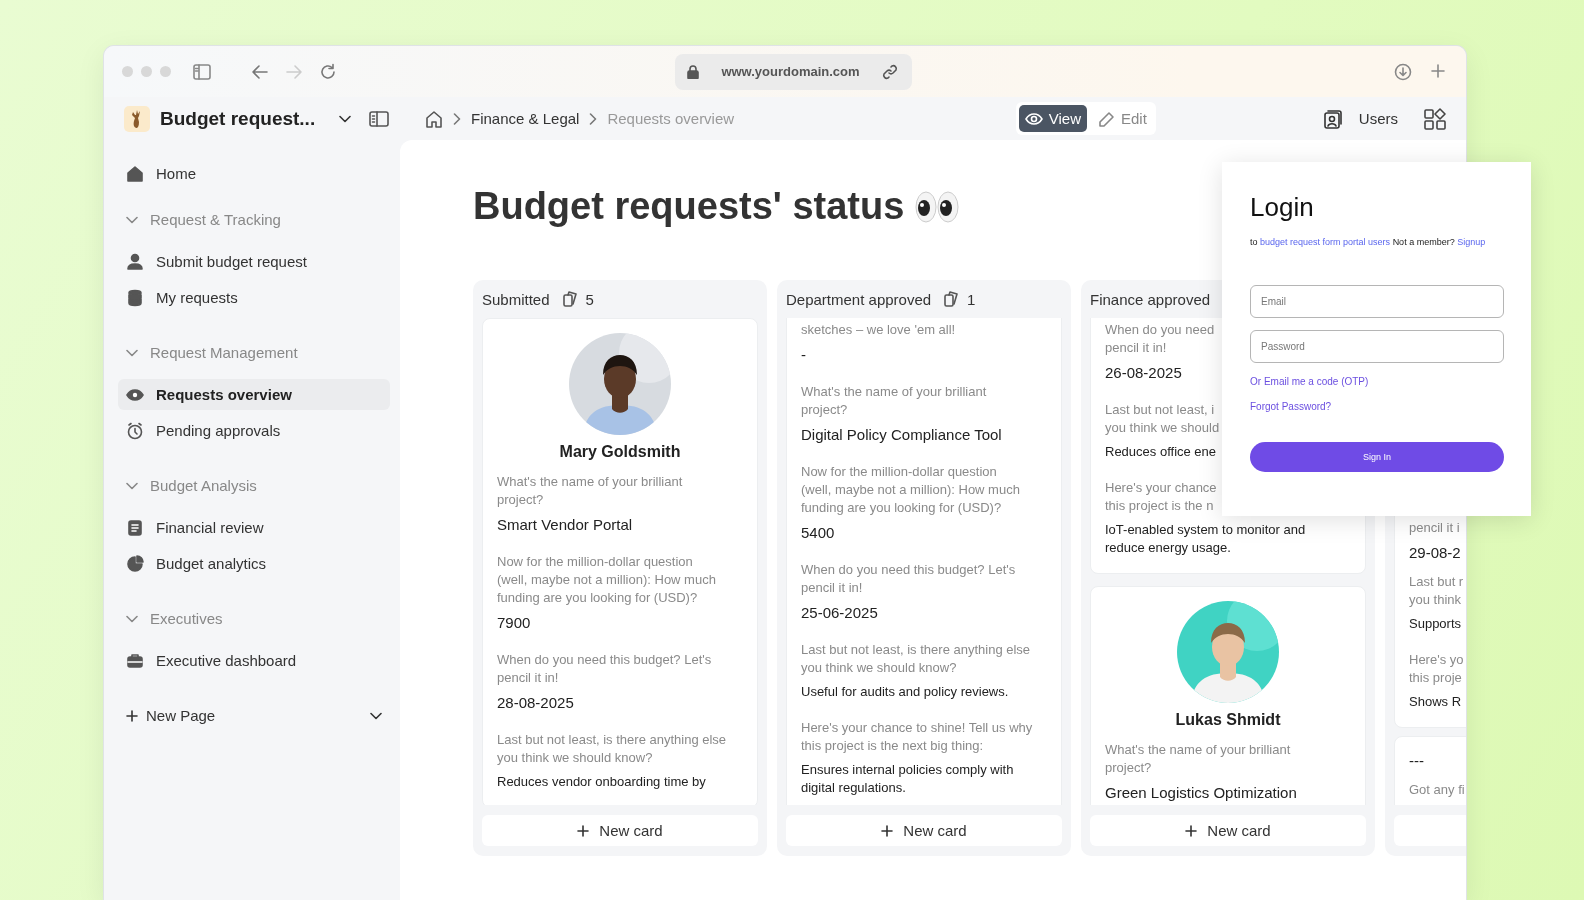 The width and height of the screenshot is (1584, 900). What do you see at coordinates (1282, 207) in the screenshot?
I see `login-title: Login` at bounding box center [1282, 207].